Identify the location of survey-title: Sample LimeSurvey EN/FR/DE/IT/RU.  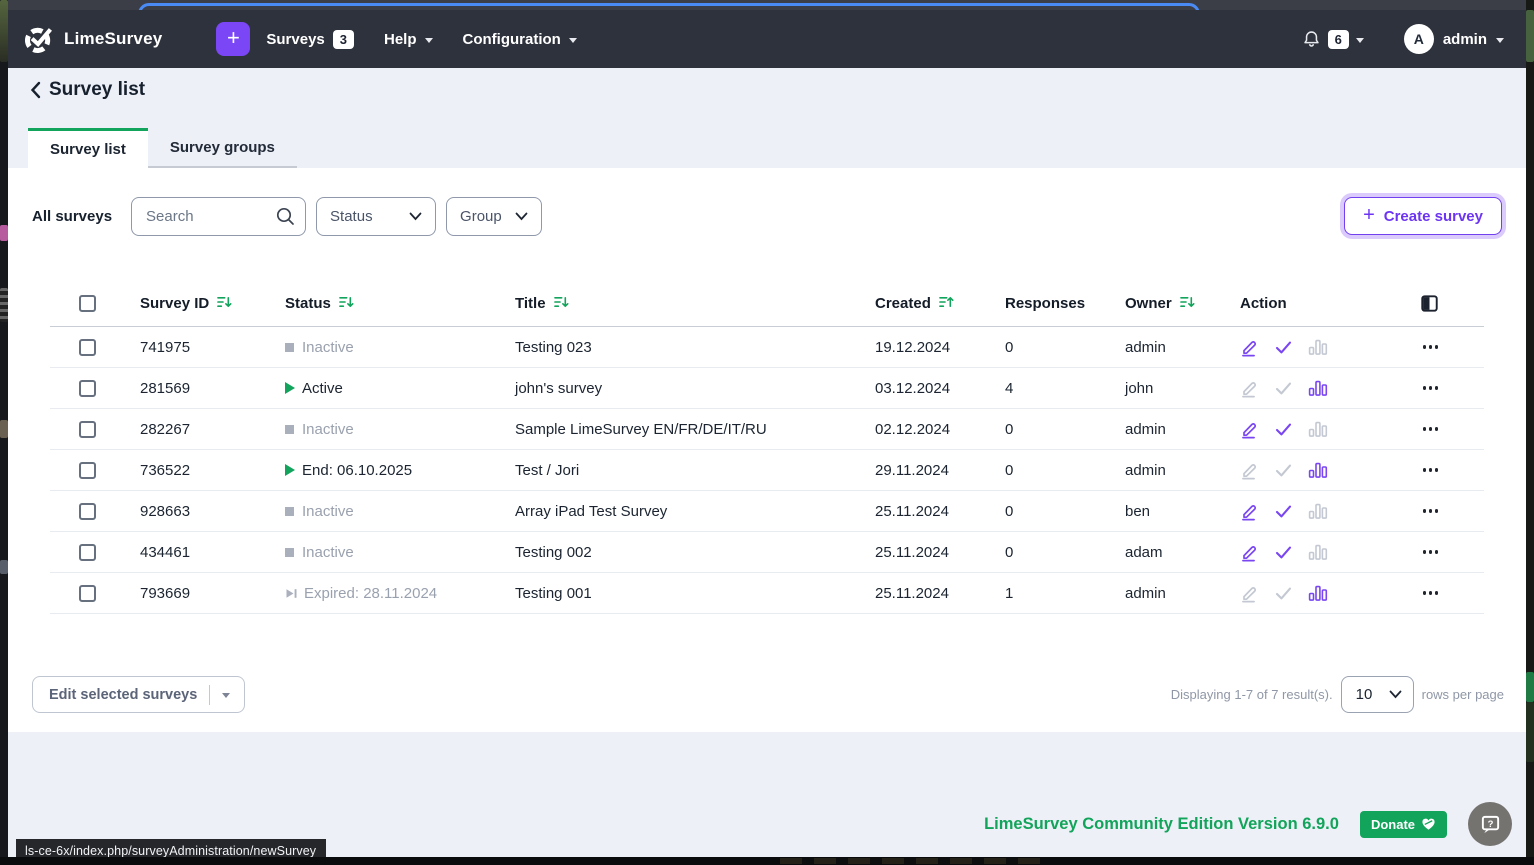
(680, 429).